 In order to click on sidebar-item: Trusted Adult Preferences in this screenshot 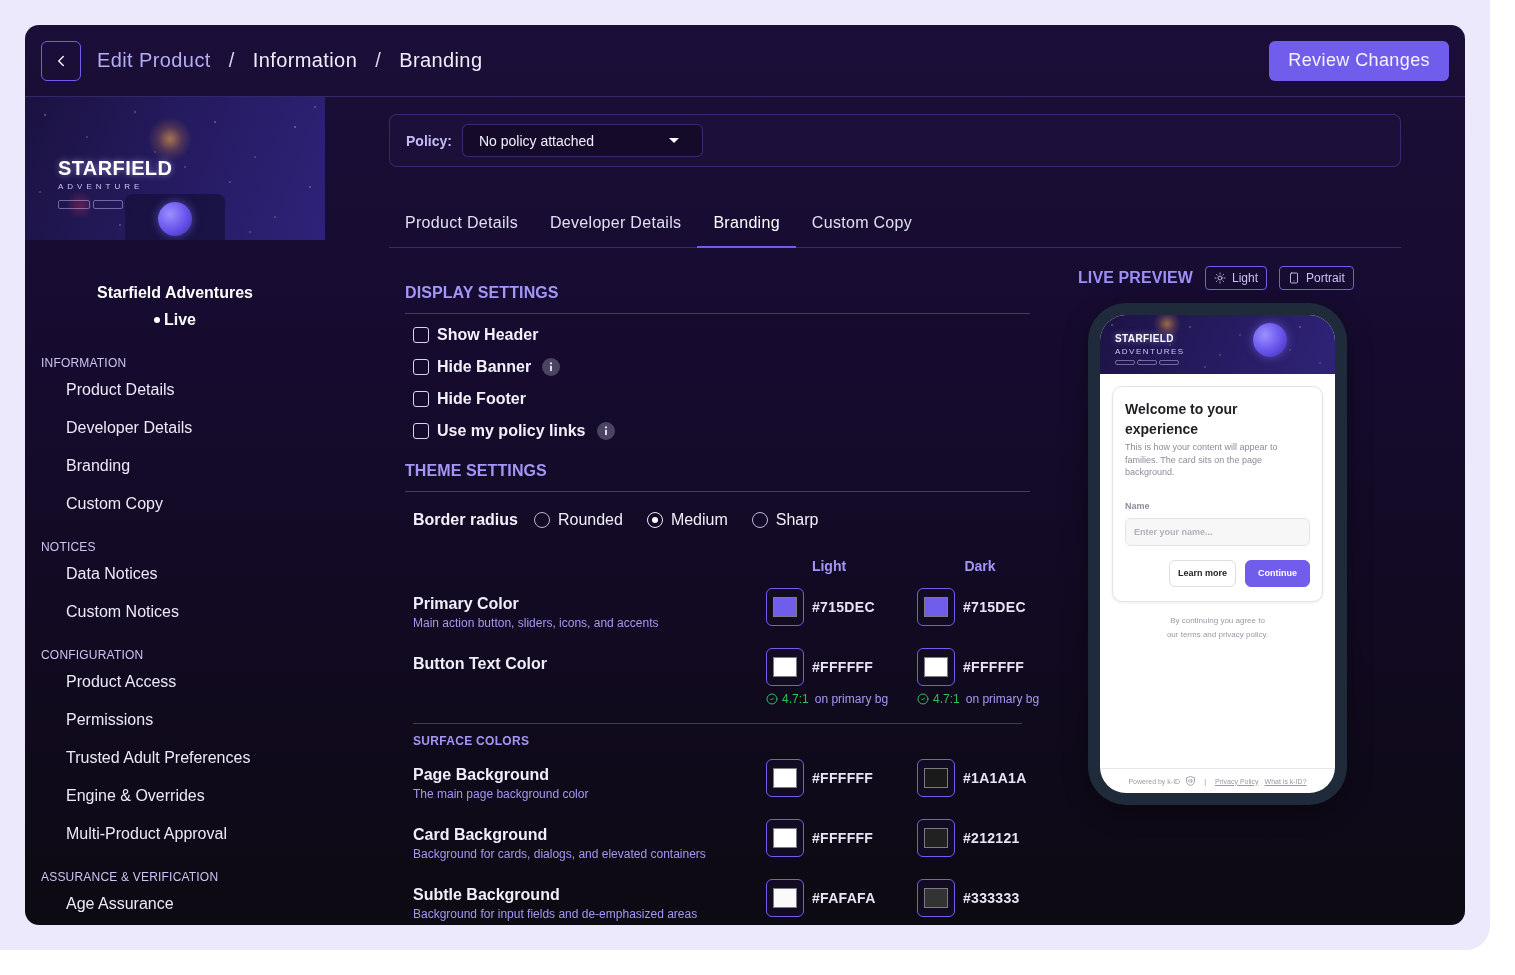, I will do `click(175, 758)`.